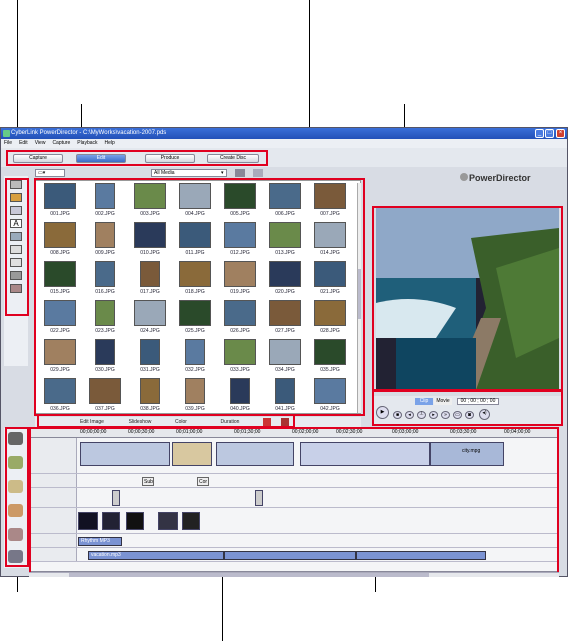  Describe the element at coordinates (467, 298) in the screenshot. I see `preview-highlight` at that location.